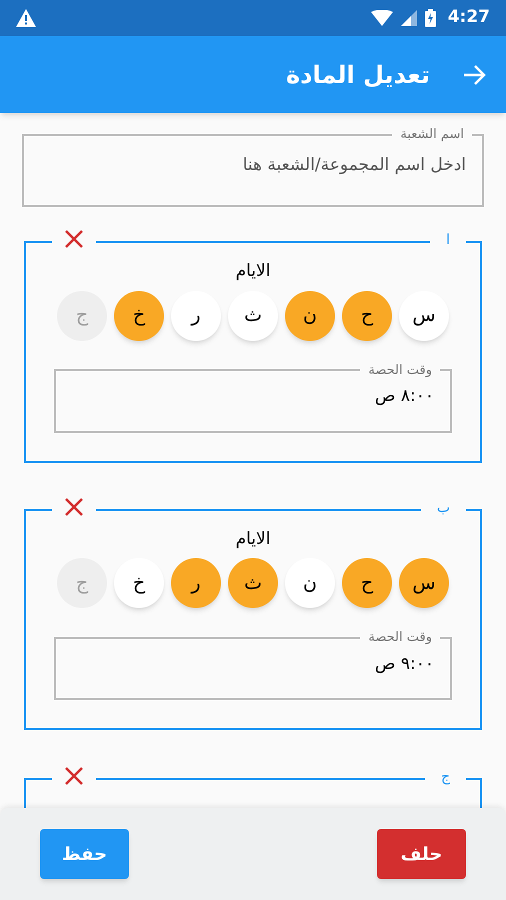 Image resolution: width=506 pixels, height=900 pixels. I want to click on time-field: وقت الحصة ٩:٠٠ ص, so click(253, 664).